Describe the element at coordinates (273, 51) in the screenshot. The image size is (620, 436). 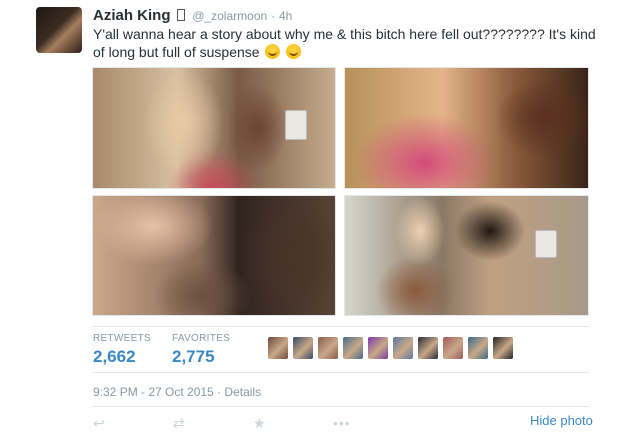
I see `laughing-crying-emoji-icon` at that location.